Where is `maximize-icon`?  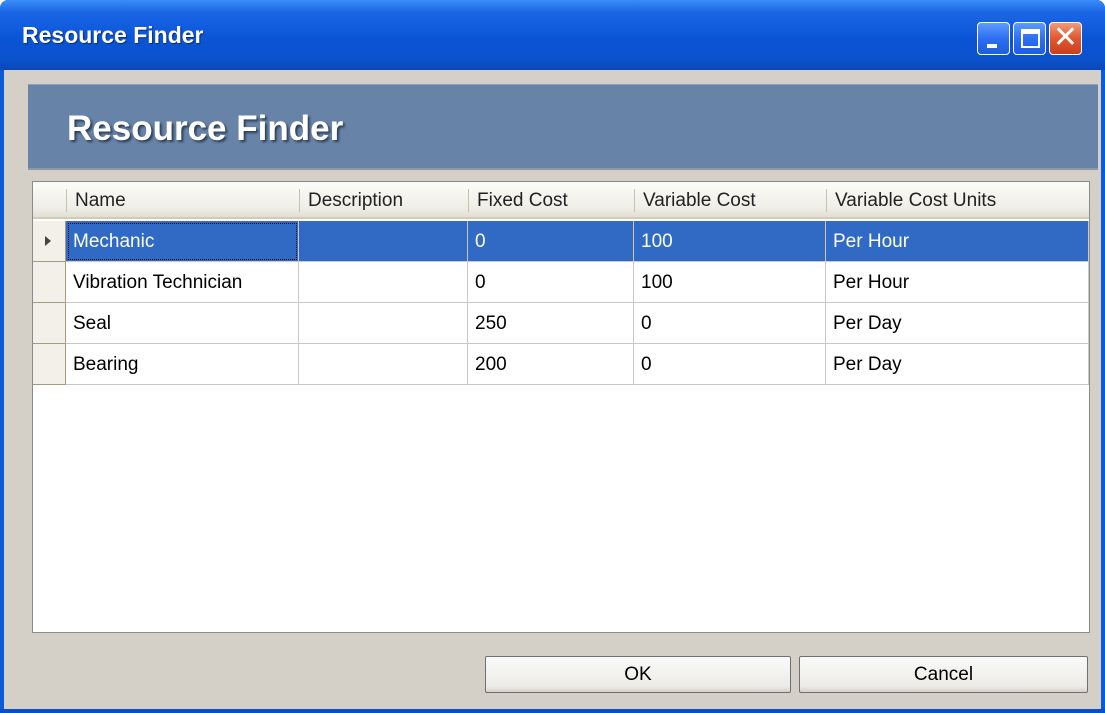
maximize-icon is located at coordinates (1030, 38).